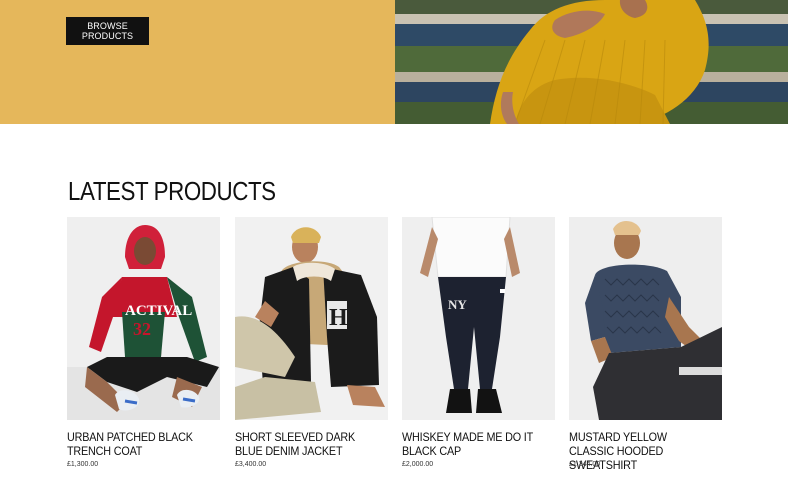 Image resolution: width=788 pixels, height=500 pixels. I want to click on product-card: MUSTARD YELLOW CLASSIC HOODED SWEATSHIRT, so click(645, 347).